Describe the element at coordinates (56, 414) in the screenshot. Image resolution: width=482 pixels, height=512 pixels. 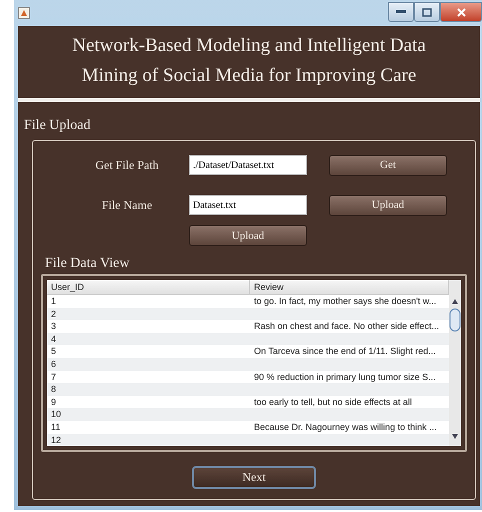
I see `table-cell-text: 10` at that location.